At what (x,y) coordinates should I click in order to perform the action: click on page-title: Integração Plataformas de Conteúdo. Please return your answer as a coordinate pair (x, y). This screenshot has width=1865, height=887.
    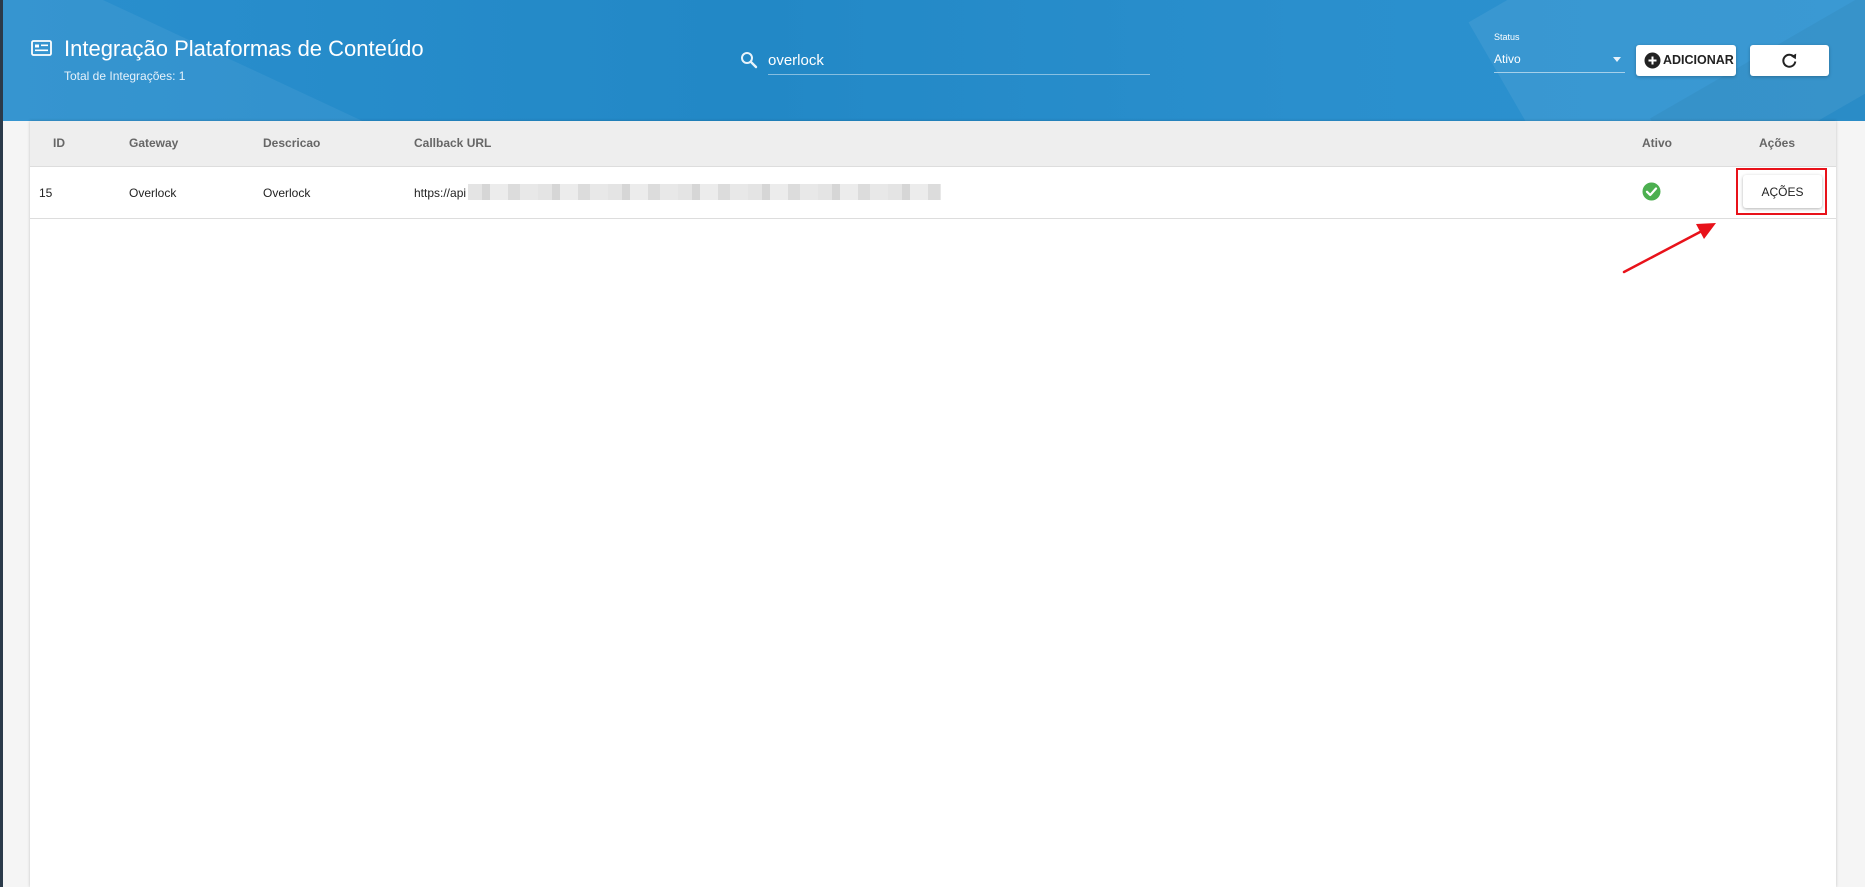
    Looking at the image, I should click on (244, 48).